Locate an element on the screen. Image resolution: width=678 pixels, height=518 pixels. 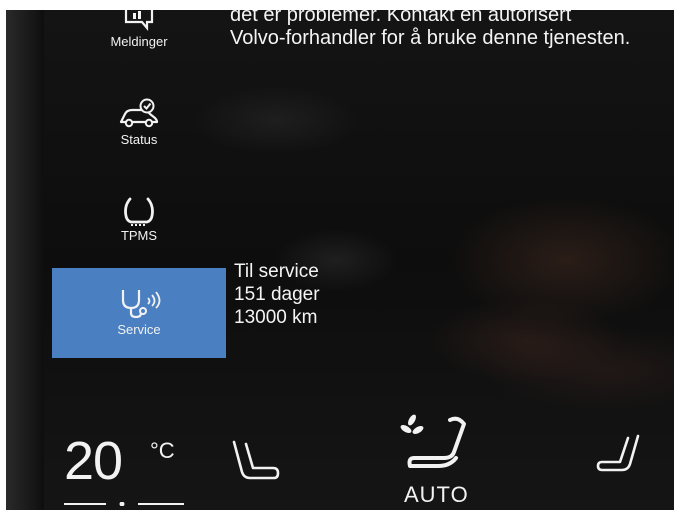
sidebar-item-label: Status is located at coordinates (139, 139).